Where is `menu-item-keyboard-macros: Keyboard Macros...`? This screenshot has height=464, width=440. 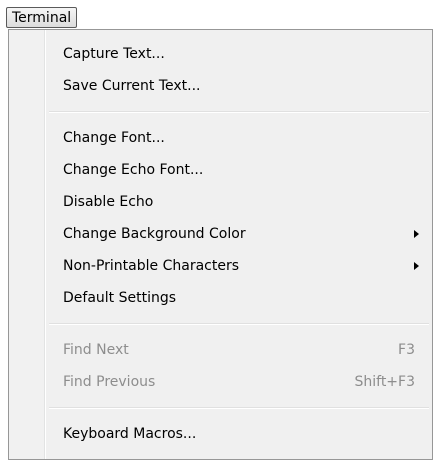
menu-item-keyboard-macros: Keyboard Macros... is located at coordinates (239, 434).